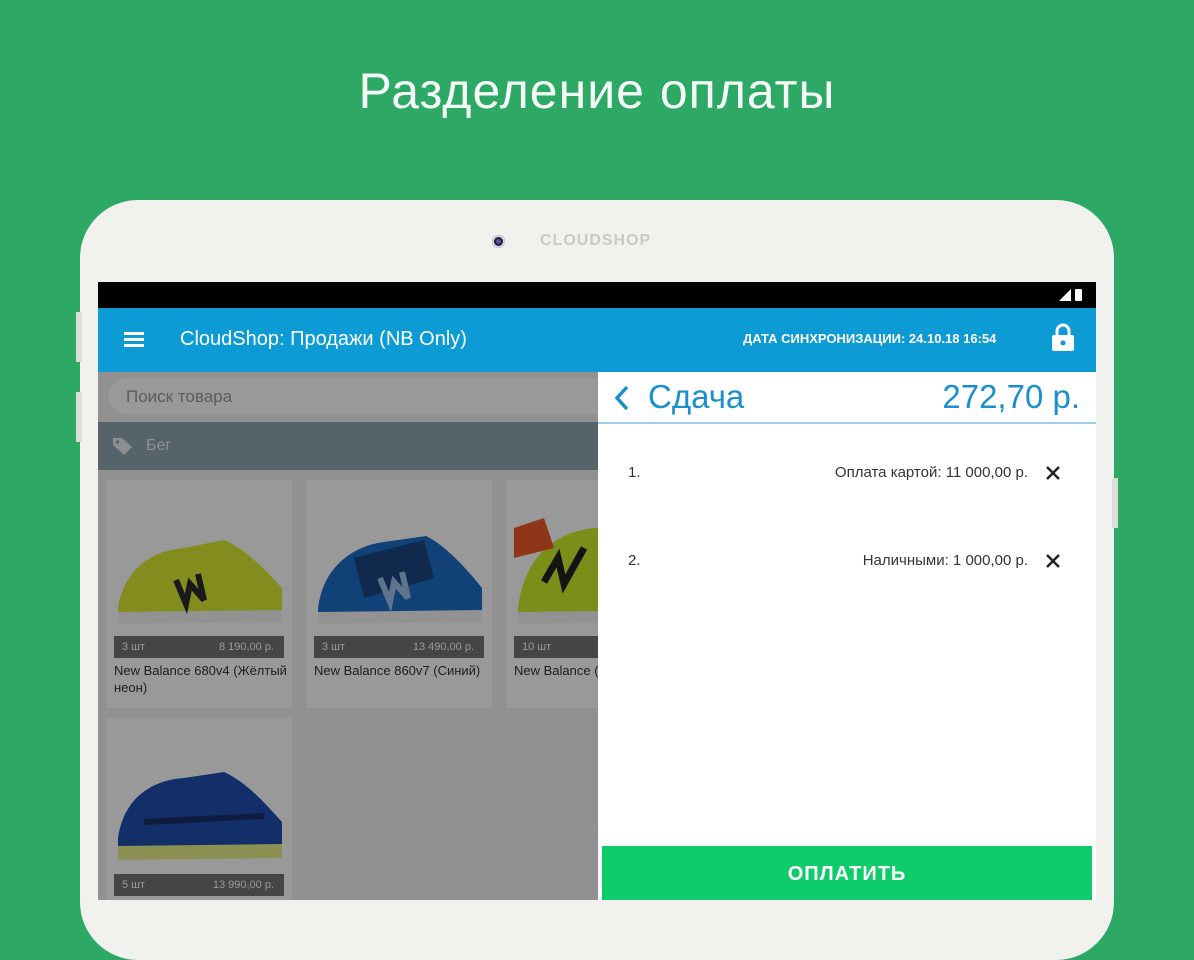 The image size is (1194, 960). Describe the element at coordinates (622, 398) in the screenshot. I see `back-chevron-icon` at that location.